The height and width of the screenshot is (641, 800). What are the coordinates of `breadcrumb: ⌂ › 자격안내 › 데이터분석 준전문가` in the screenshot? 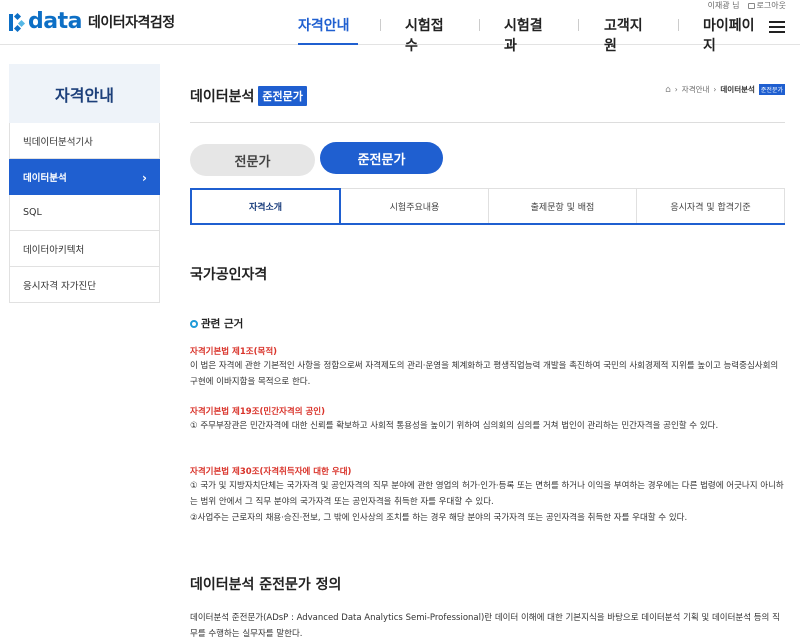 It's located at (725, 89).